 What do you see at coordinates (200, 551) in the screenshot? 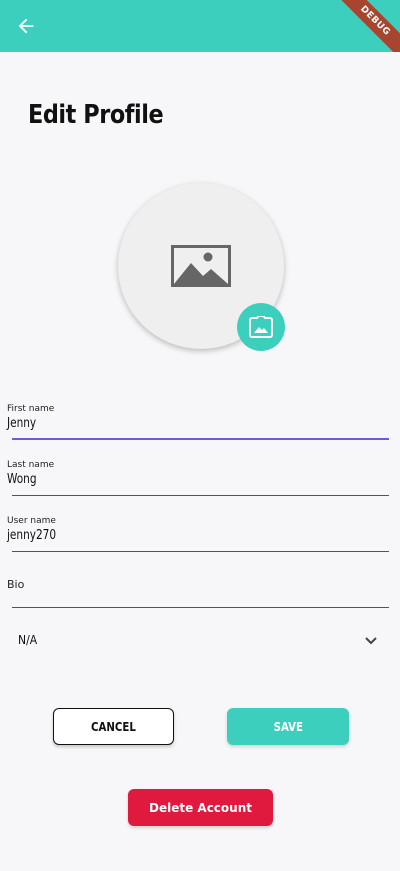
I see `user-name-underline` at bounding box center [200, 551].